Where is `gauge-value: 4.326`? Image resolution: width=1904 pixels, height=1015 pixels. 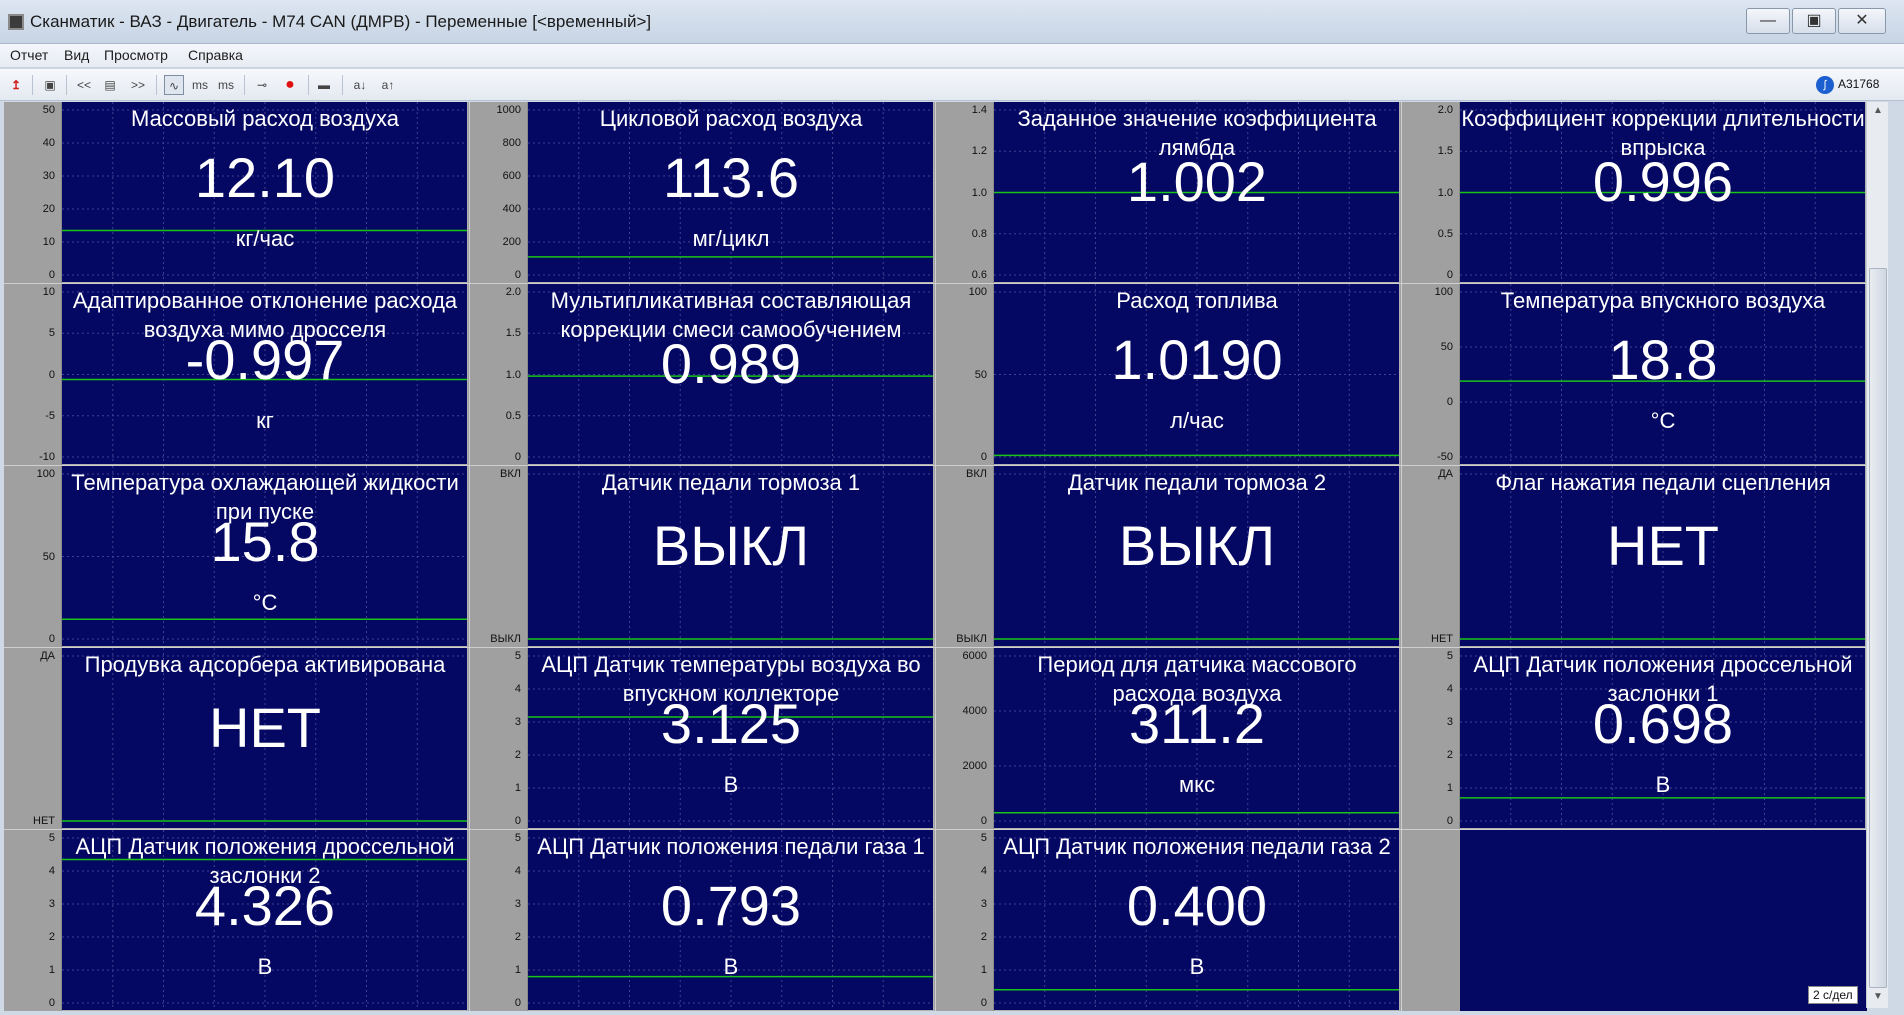
gauge-value: 4.326 is located at coordinates (265, 905).